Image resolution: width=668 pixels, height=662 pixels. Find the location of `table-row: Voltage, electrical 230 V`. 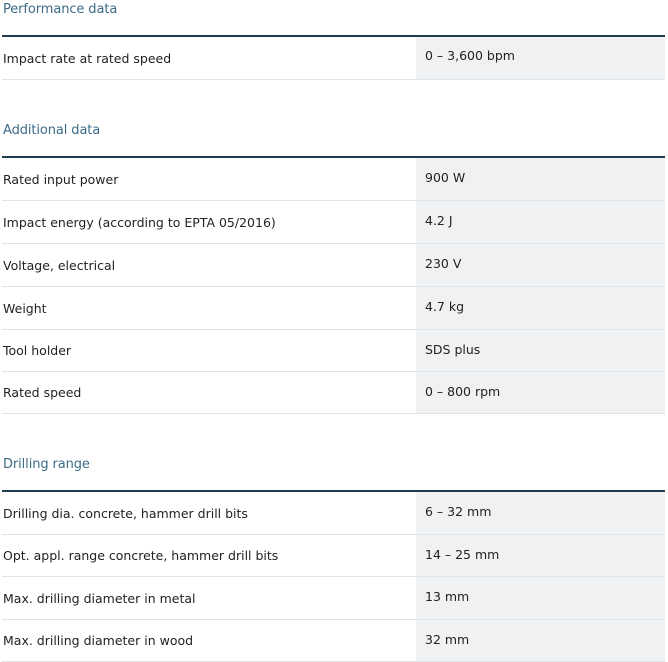

table-row: Voltage, electrical 230 V is located at coordinates (333, 265).